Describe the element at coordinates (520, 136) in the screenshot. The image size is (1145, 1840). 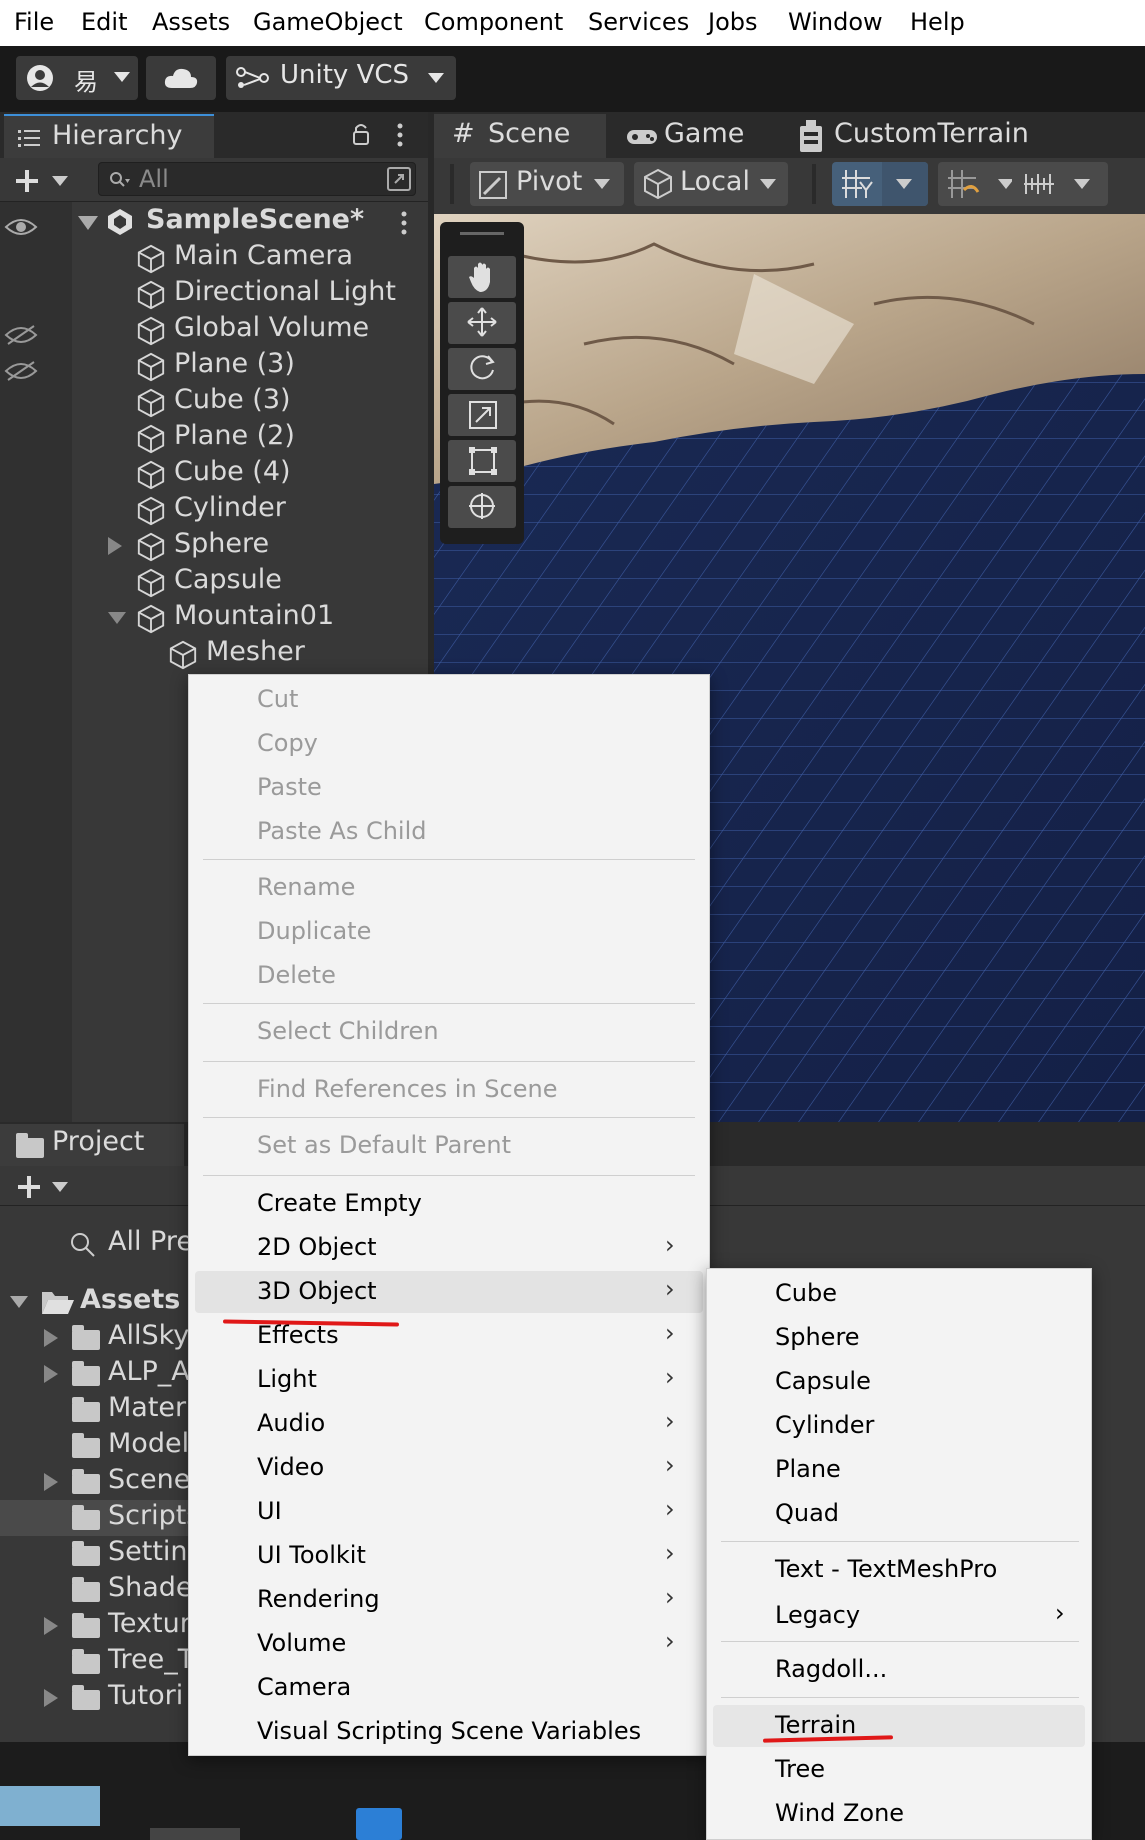
I see `tab-scene: # Scene` at that location.